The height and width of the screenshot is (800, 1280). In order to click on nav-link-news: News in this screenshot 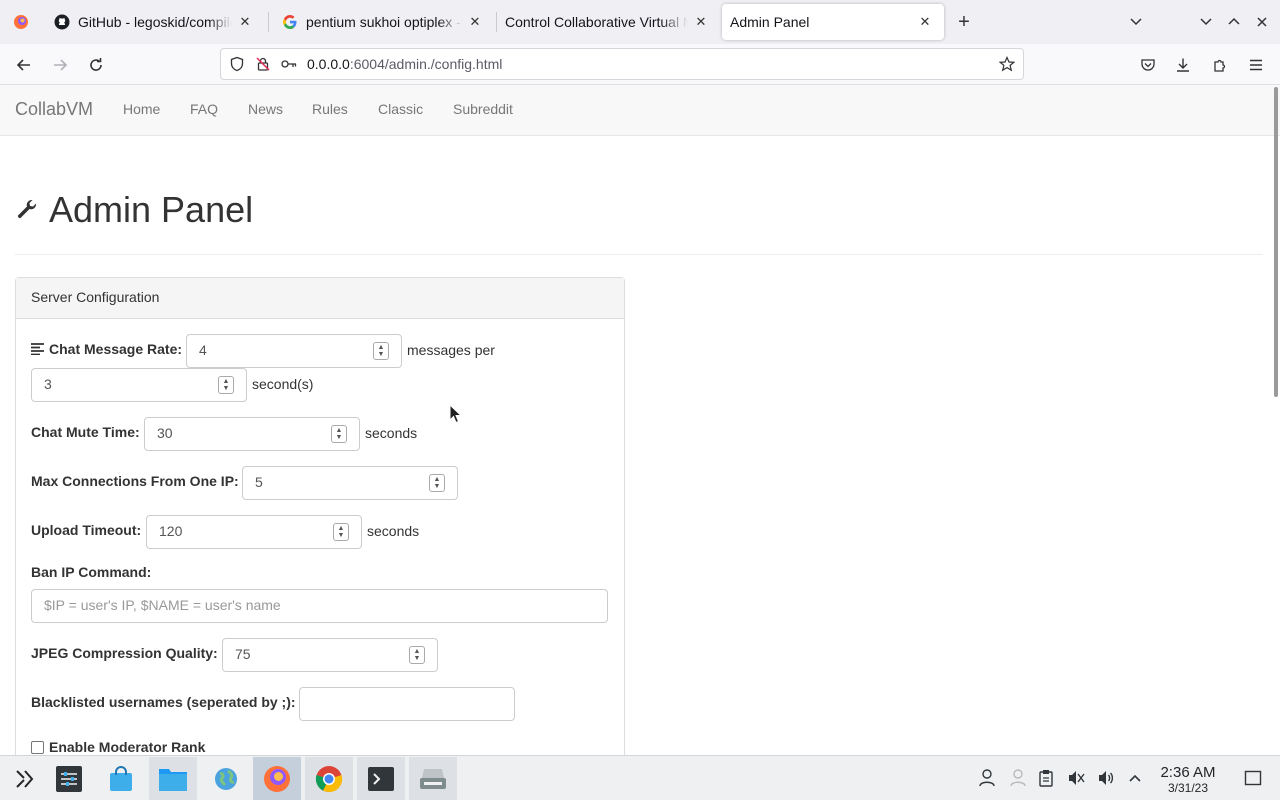, I will do `click(265, 109)`.